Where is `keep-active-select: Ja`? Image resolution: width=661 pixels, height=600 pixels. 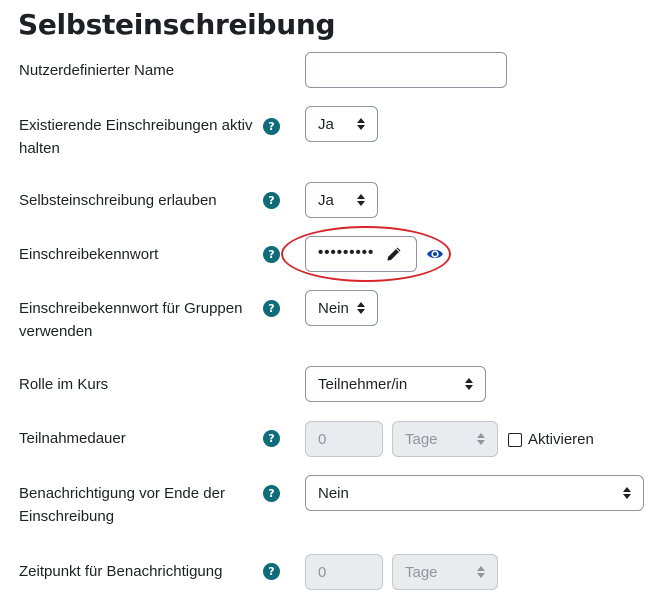
keep-active-select: Ja is located at coordinates (341, 124).